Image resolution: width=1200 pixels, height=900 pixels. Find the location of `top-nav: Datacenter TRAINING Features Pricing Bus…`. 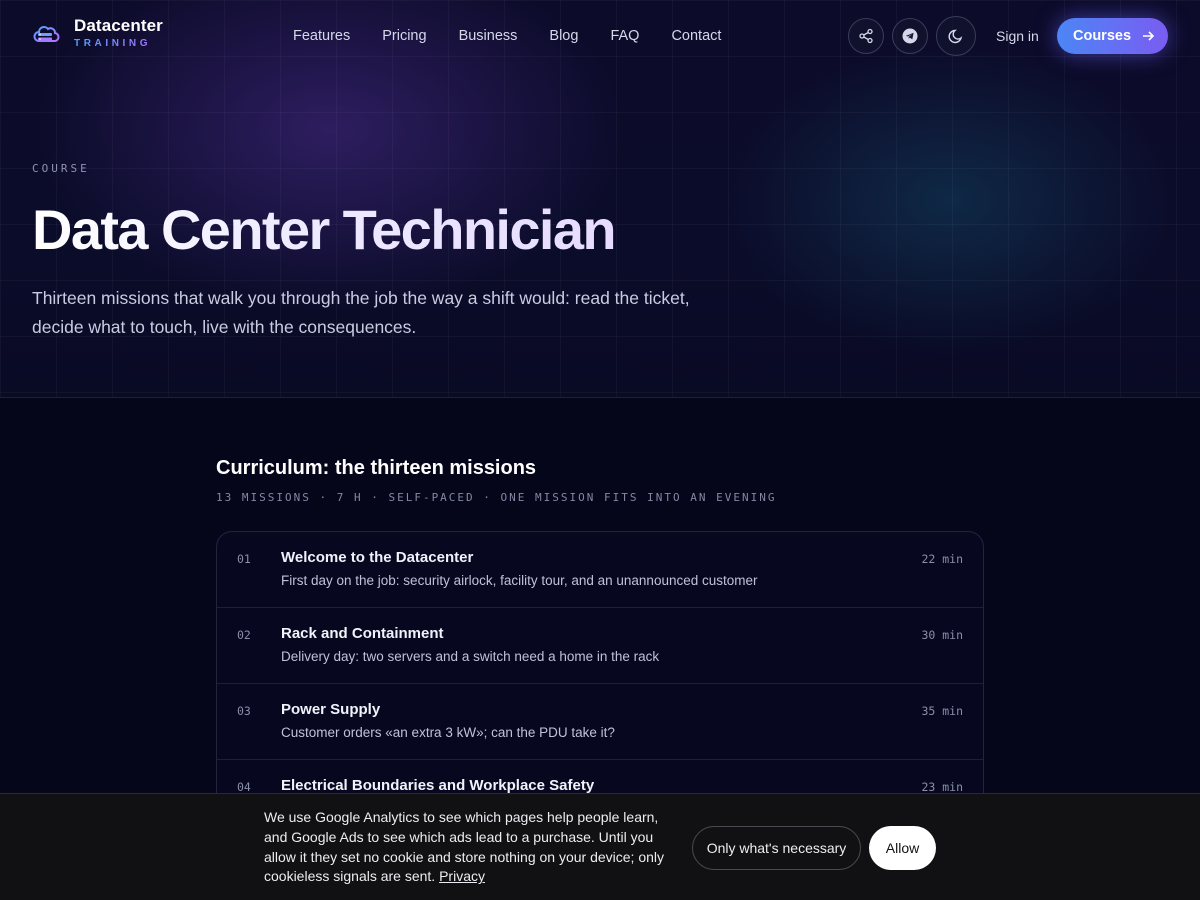

top-nav: Datacenter TRAINING Features Pricing Bus… is located at coordinates (600, 36).